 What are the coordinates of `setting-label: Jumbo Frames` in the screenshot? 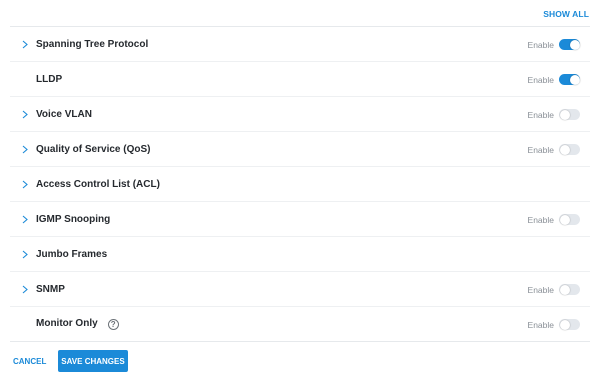 It's located at (72, 254).